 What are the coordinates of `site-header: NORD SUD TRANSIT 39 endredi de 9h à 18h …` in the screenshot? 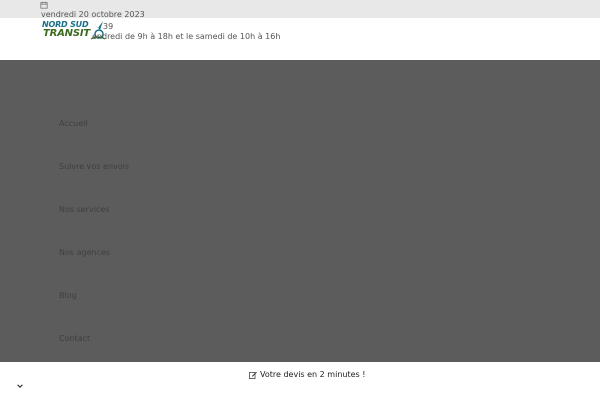 It's located at (300, 39).